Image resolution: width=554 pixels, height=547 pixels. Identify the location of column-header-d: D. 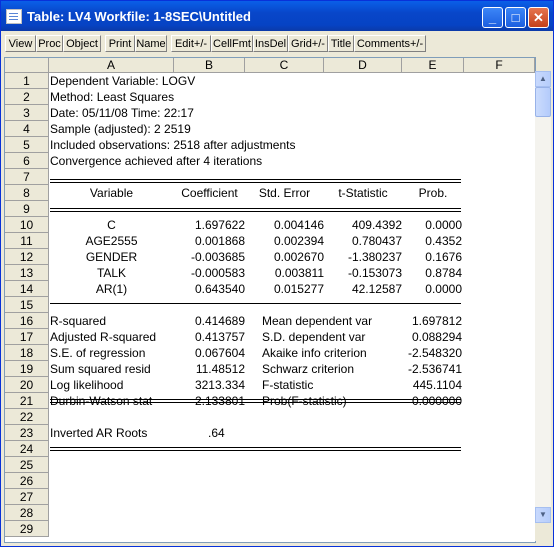
(363, 65).